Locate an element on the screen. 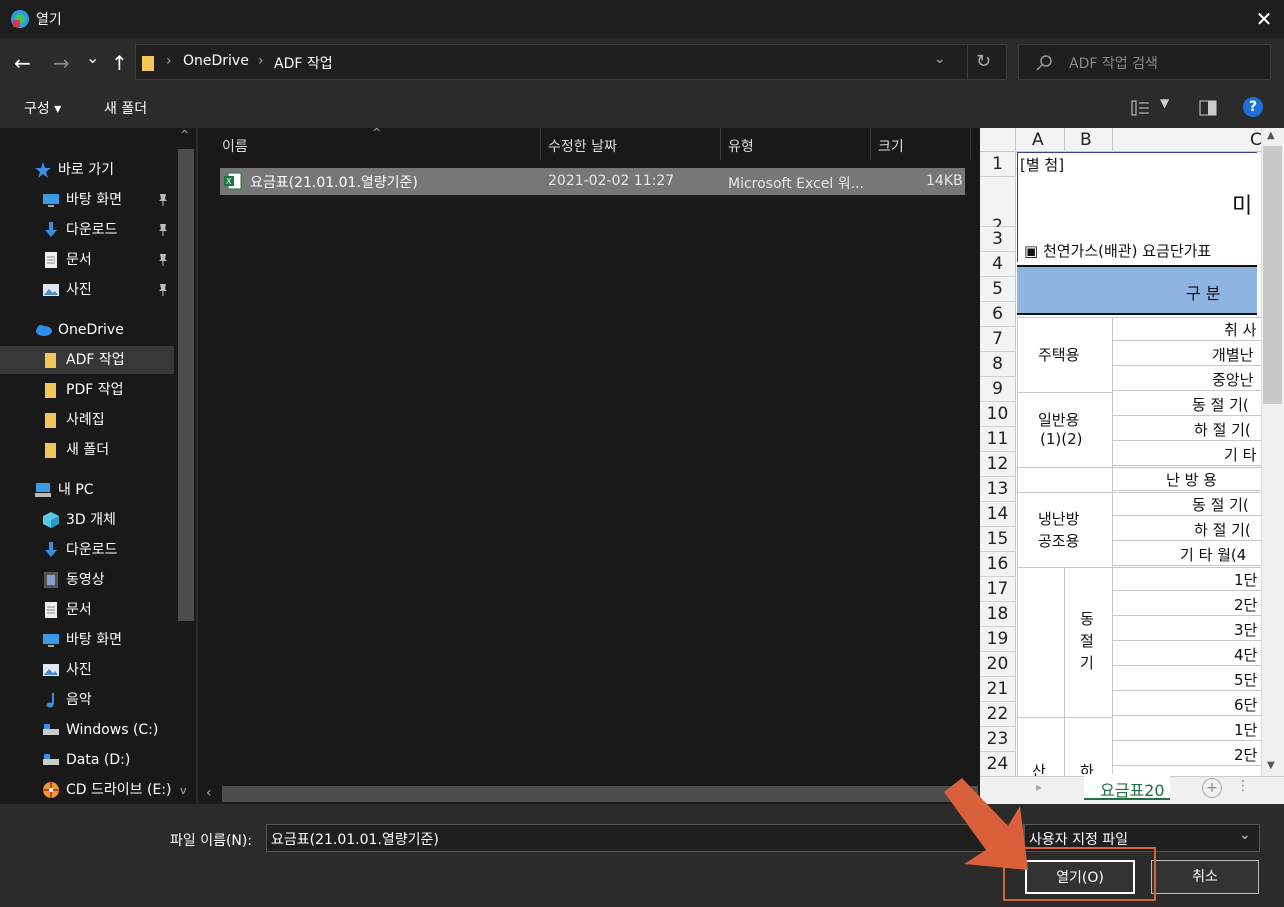  scroll-left-icon: ‹ is located at coordinates (209, 793).